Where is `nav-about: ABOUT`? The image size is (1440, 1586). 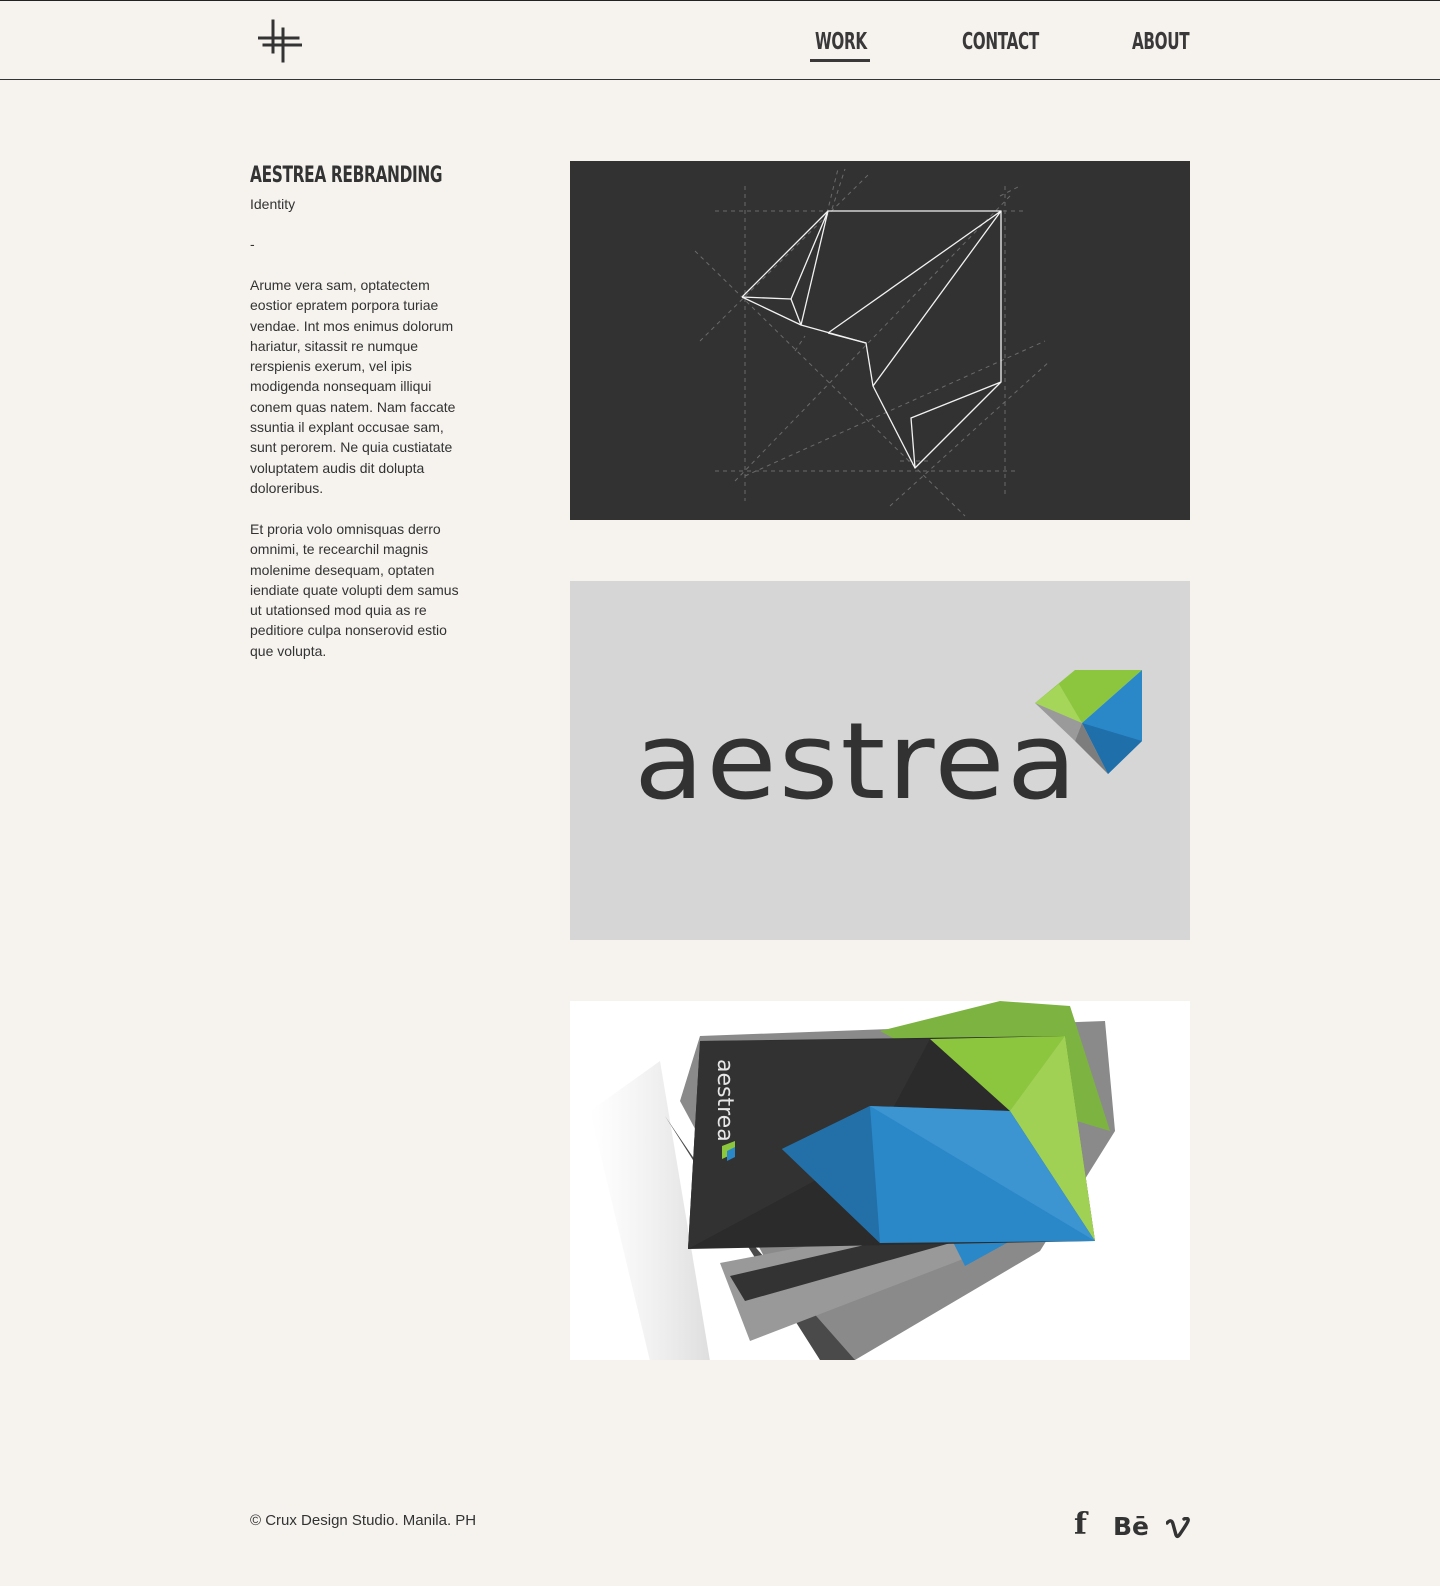 nav-about: ABOUT is located at coordinates (1161, 42).